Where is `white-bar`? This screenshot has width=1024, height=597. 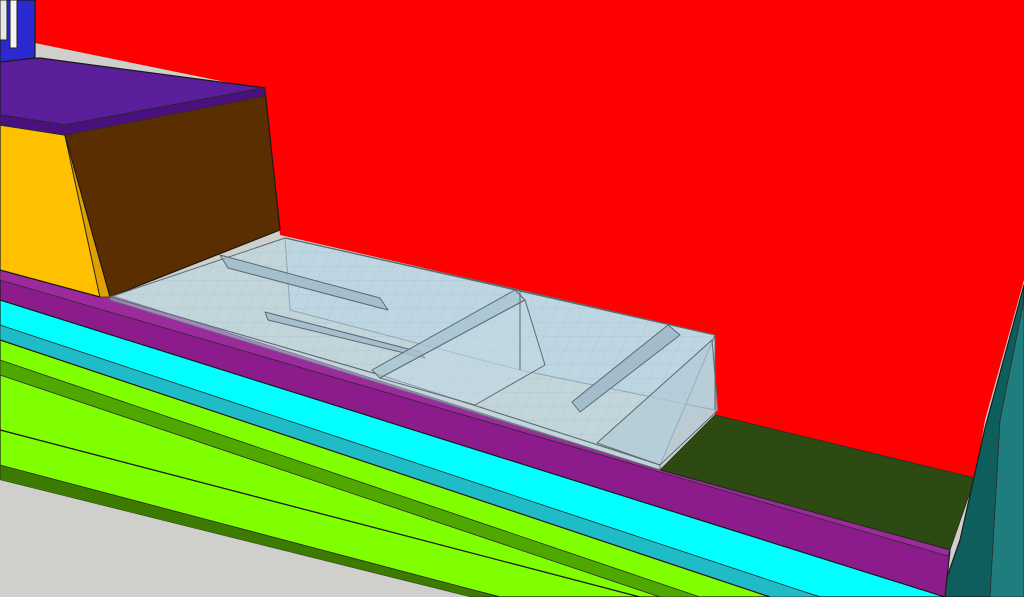 white-bar is located at coordinates (13, 24).